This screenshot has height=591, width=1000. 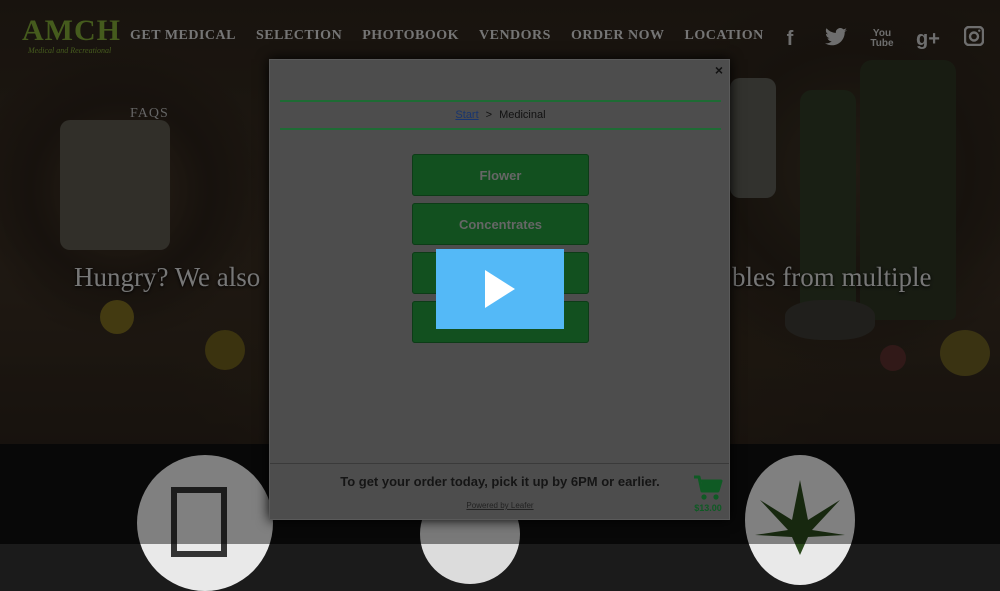 I want to click on cart-total: $13.00, so click(x=708, y=508).